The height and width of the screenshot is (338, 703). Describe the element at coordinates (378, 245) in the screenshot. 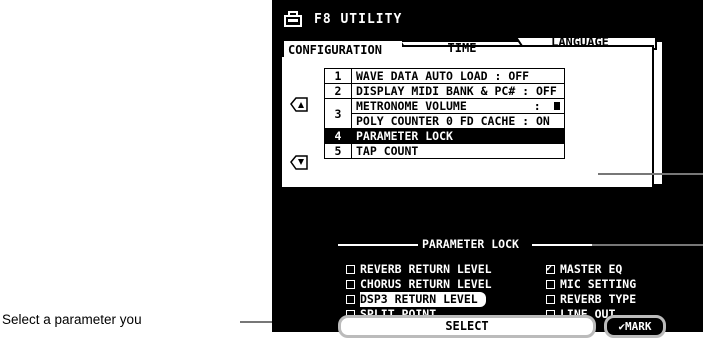

I see `section-divider-left` at that location.